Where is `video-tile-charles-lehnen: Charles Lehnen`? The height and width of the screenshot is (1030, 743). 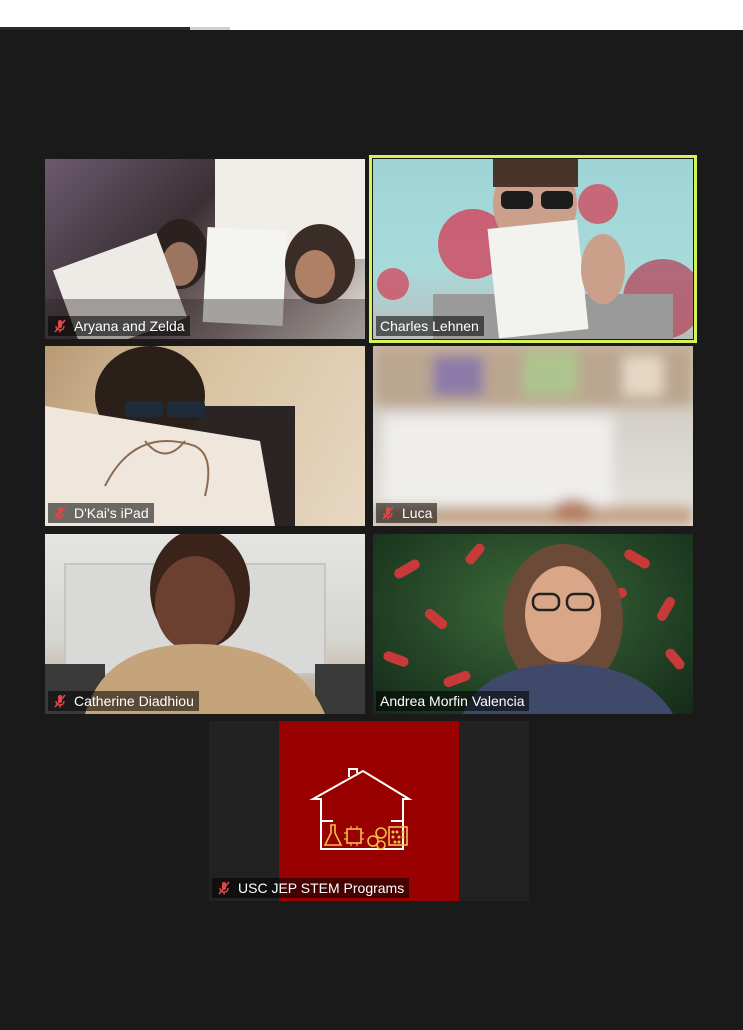 video-tile-charles-lehnen: Charles Lehnen is located at coordinates (533, 249).